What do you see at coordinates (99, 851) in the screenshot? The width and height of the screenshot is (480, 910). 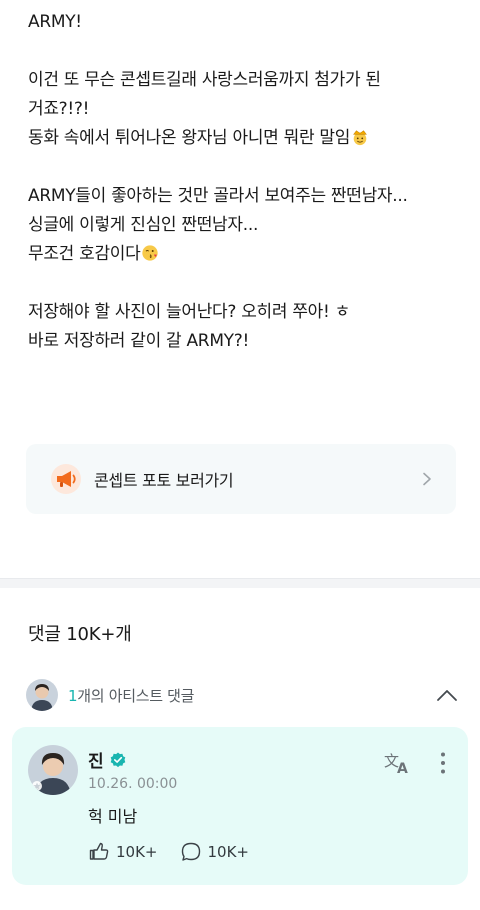 I see `like-icon` at bounding box center [99, 851].